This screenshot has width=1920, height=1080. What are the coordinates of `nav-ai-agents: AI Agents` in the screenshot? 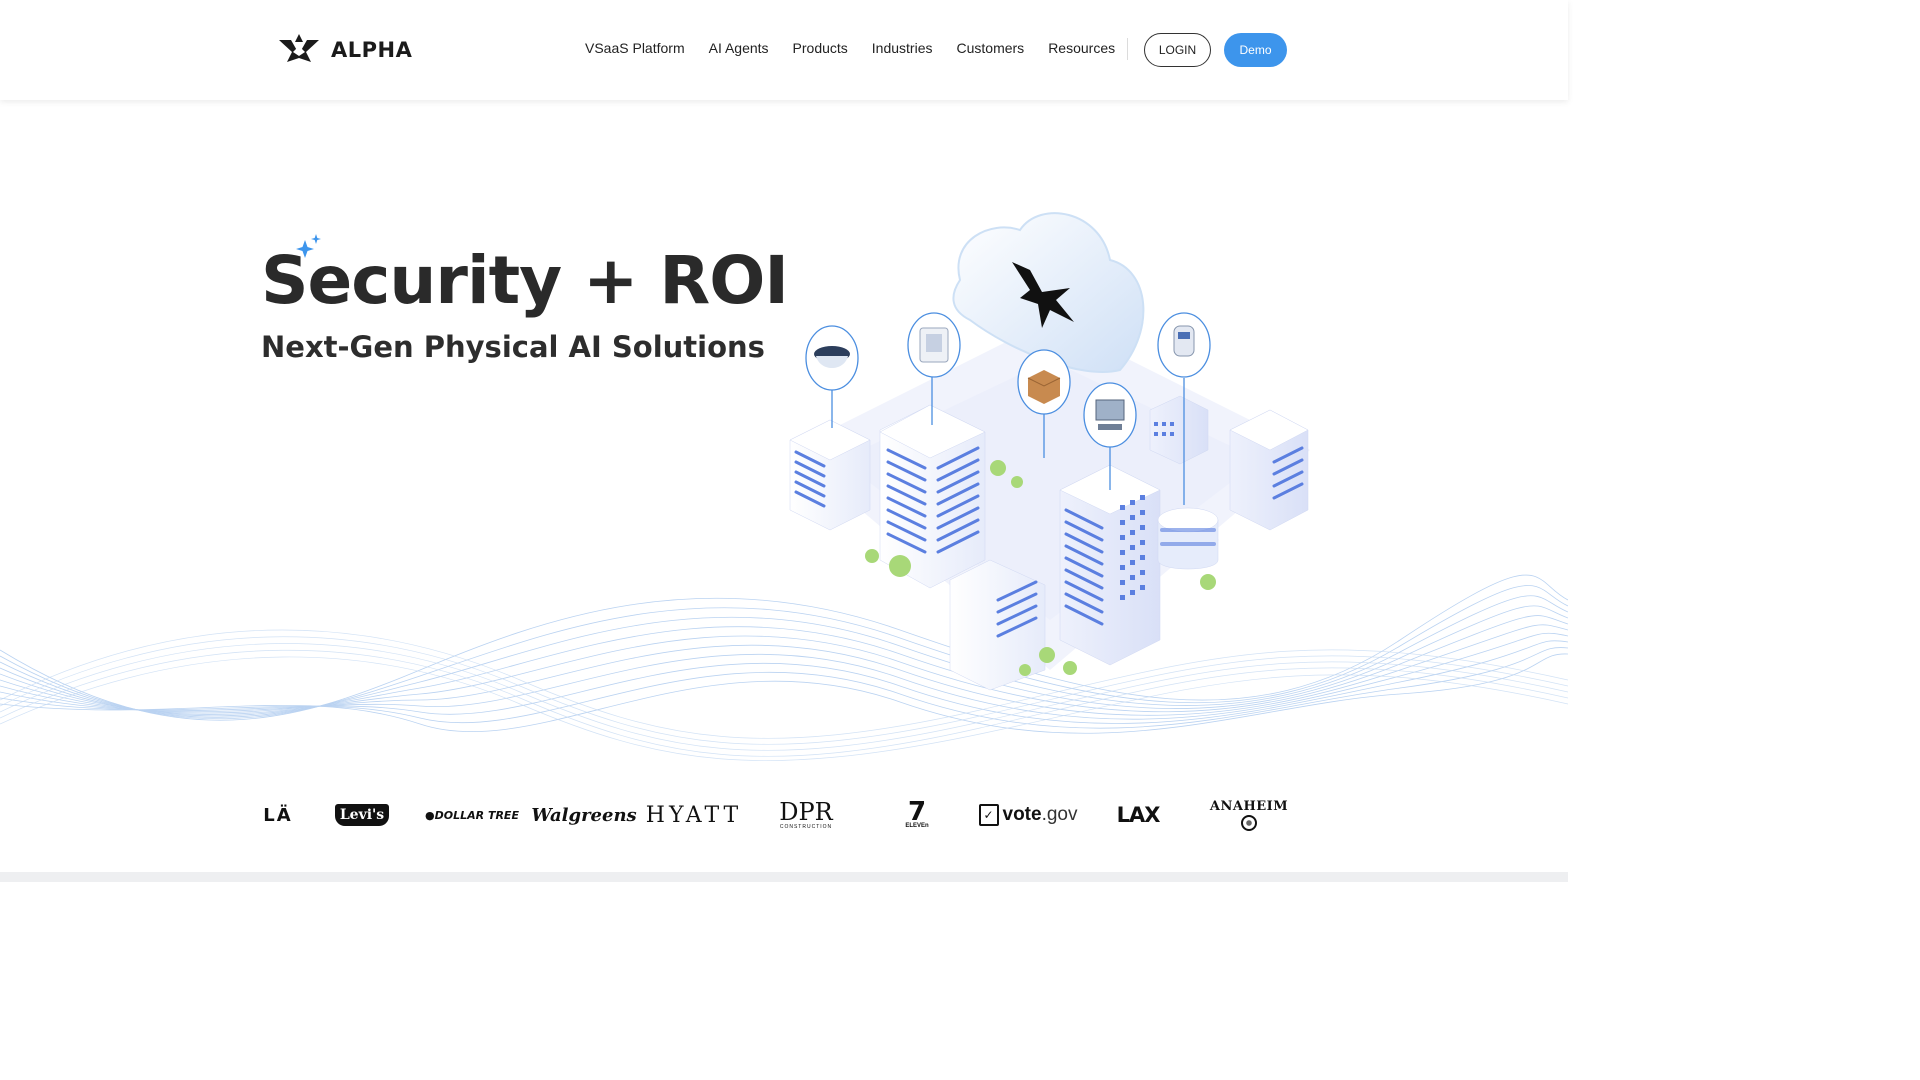 It's located at (739, 48).